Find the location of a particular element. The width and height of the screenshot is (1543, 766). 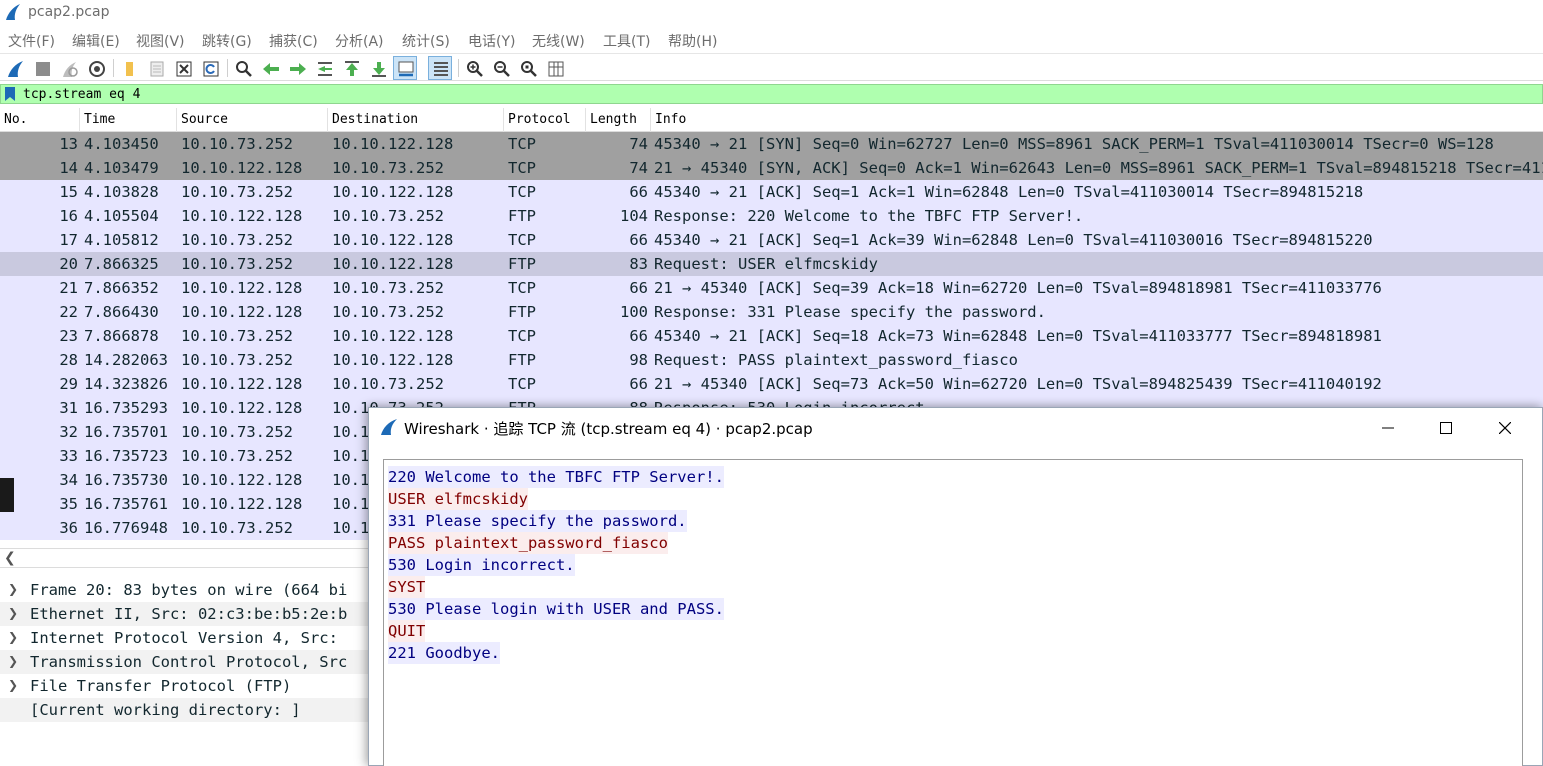

colorize-icon is located at coordinates (440, 68).